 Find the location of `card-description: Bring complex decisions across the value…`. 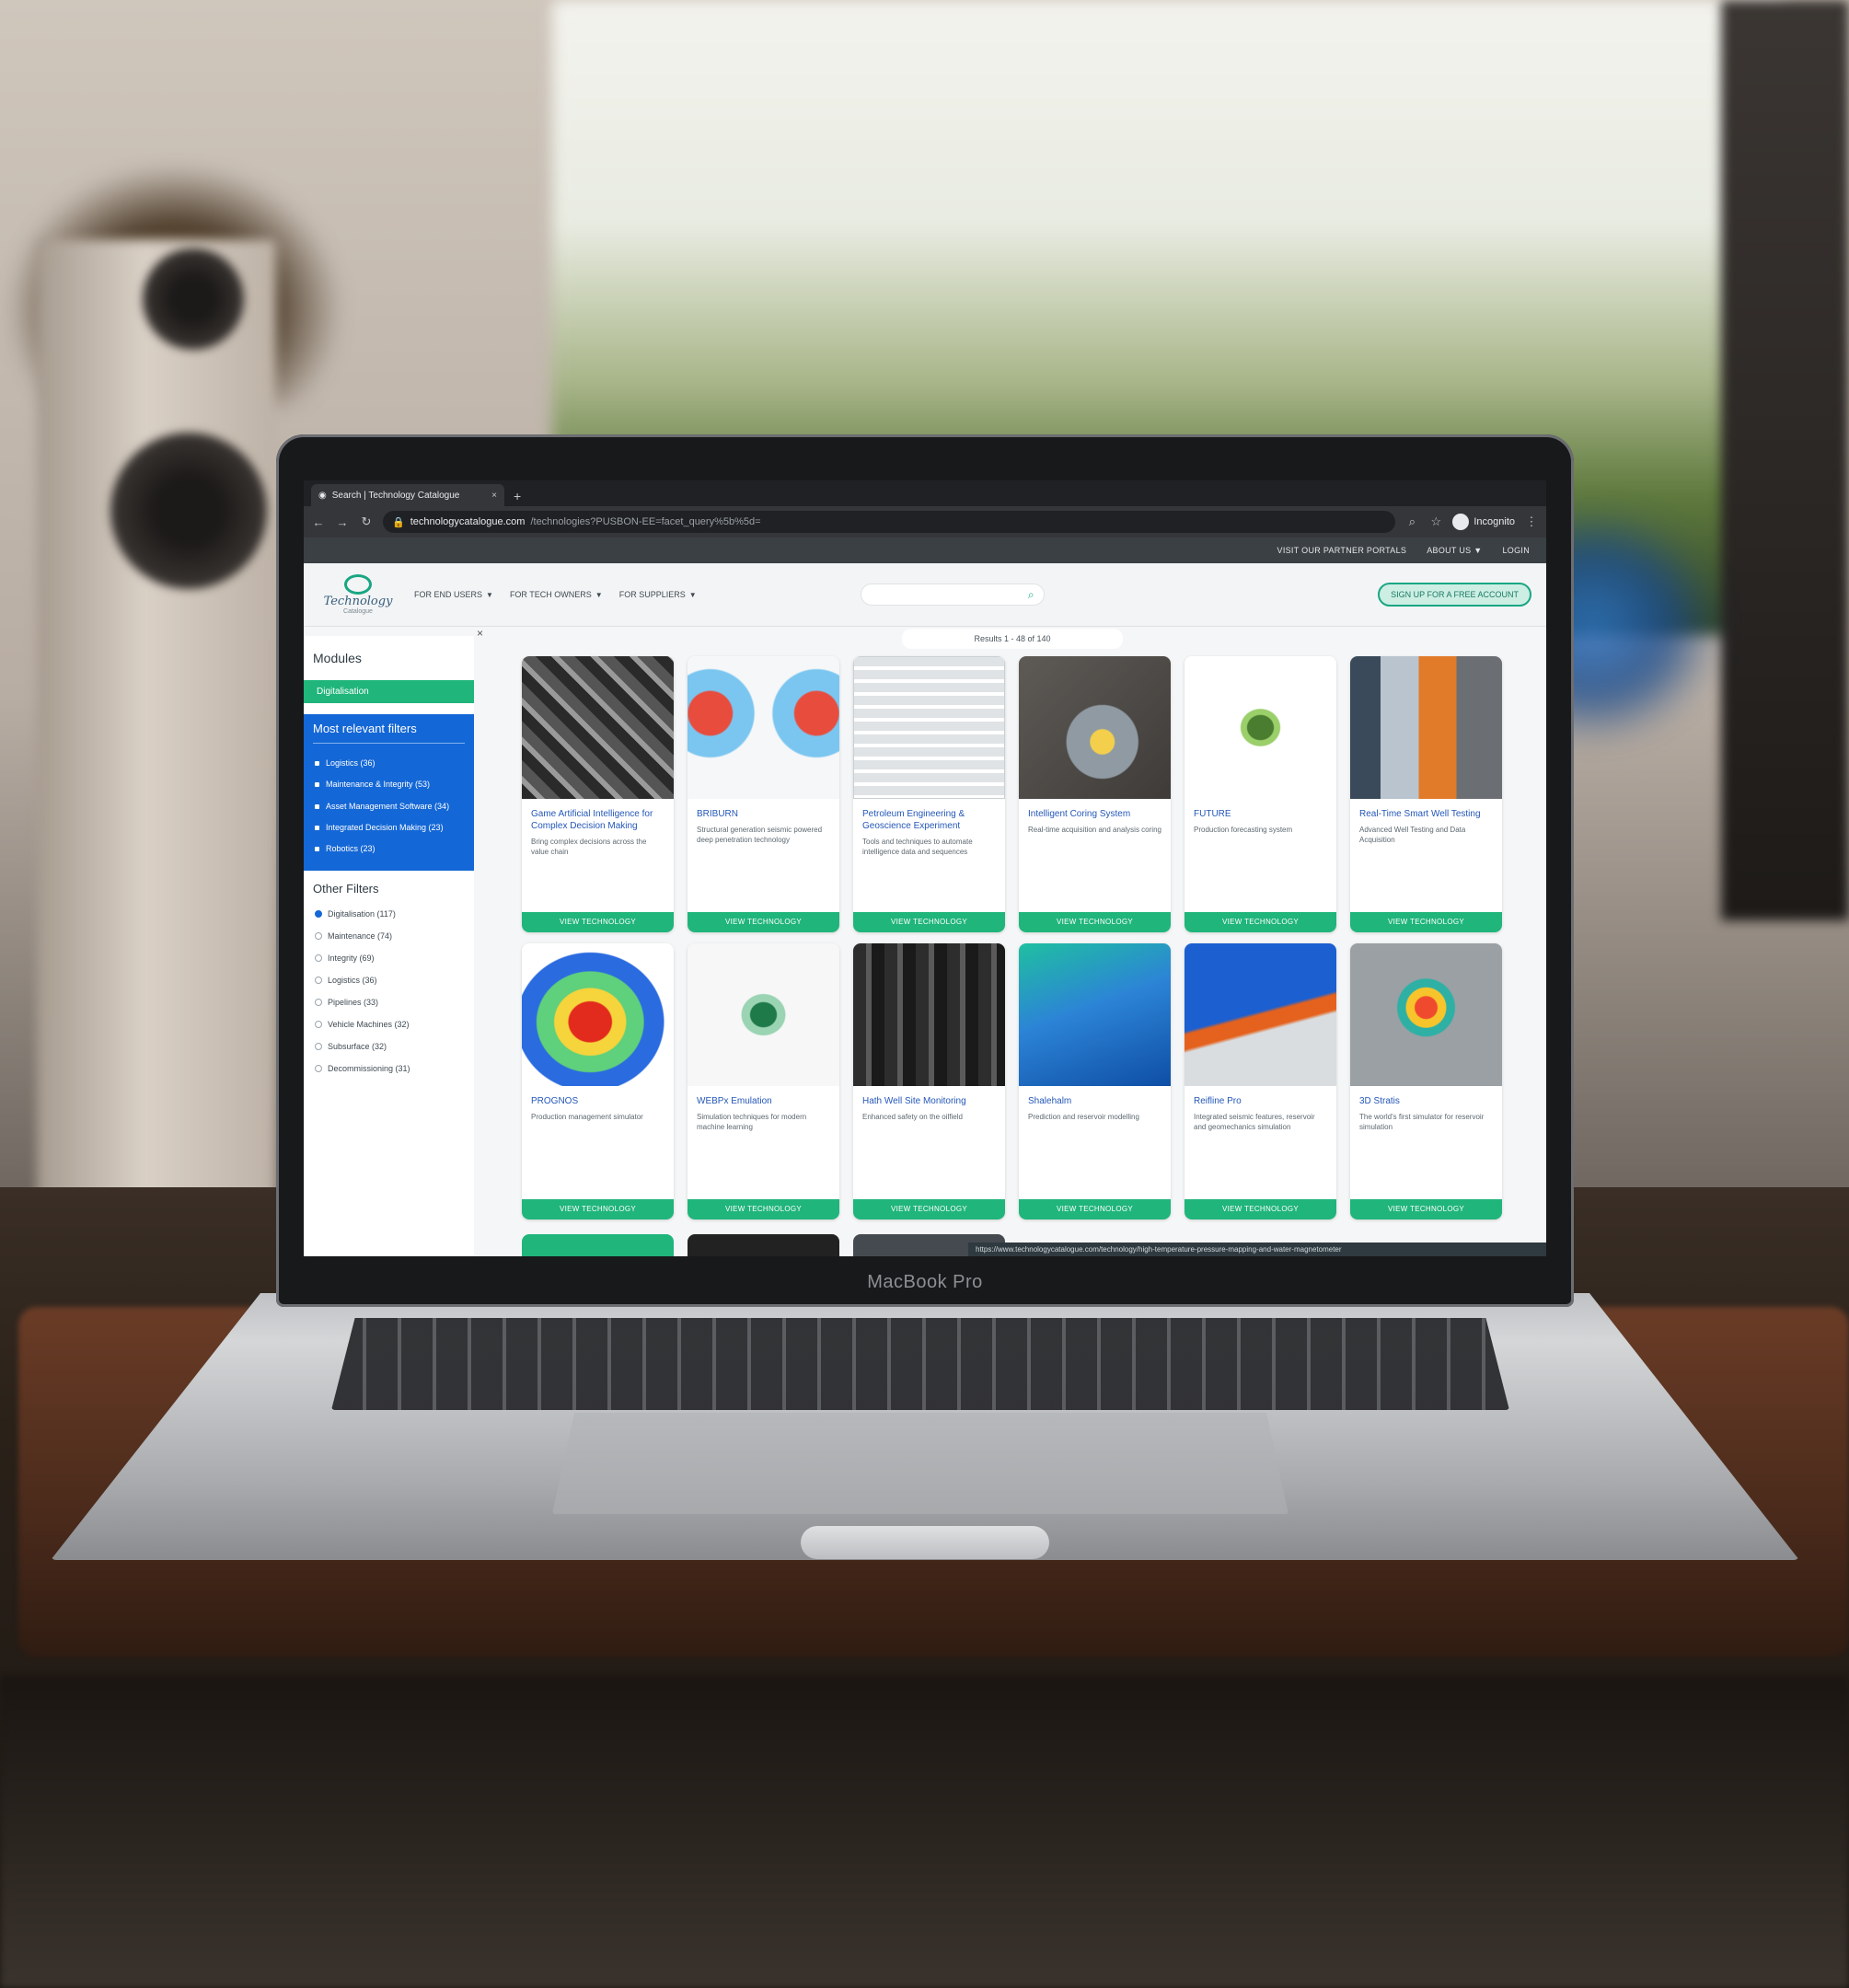

card-description: Bring complex decisions across the value… is located at coordinates (589, 847).